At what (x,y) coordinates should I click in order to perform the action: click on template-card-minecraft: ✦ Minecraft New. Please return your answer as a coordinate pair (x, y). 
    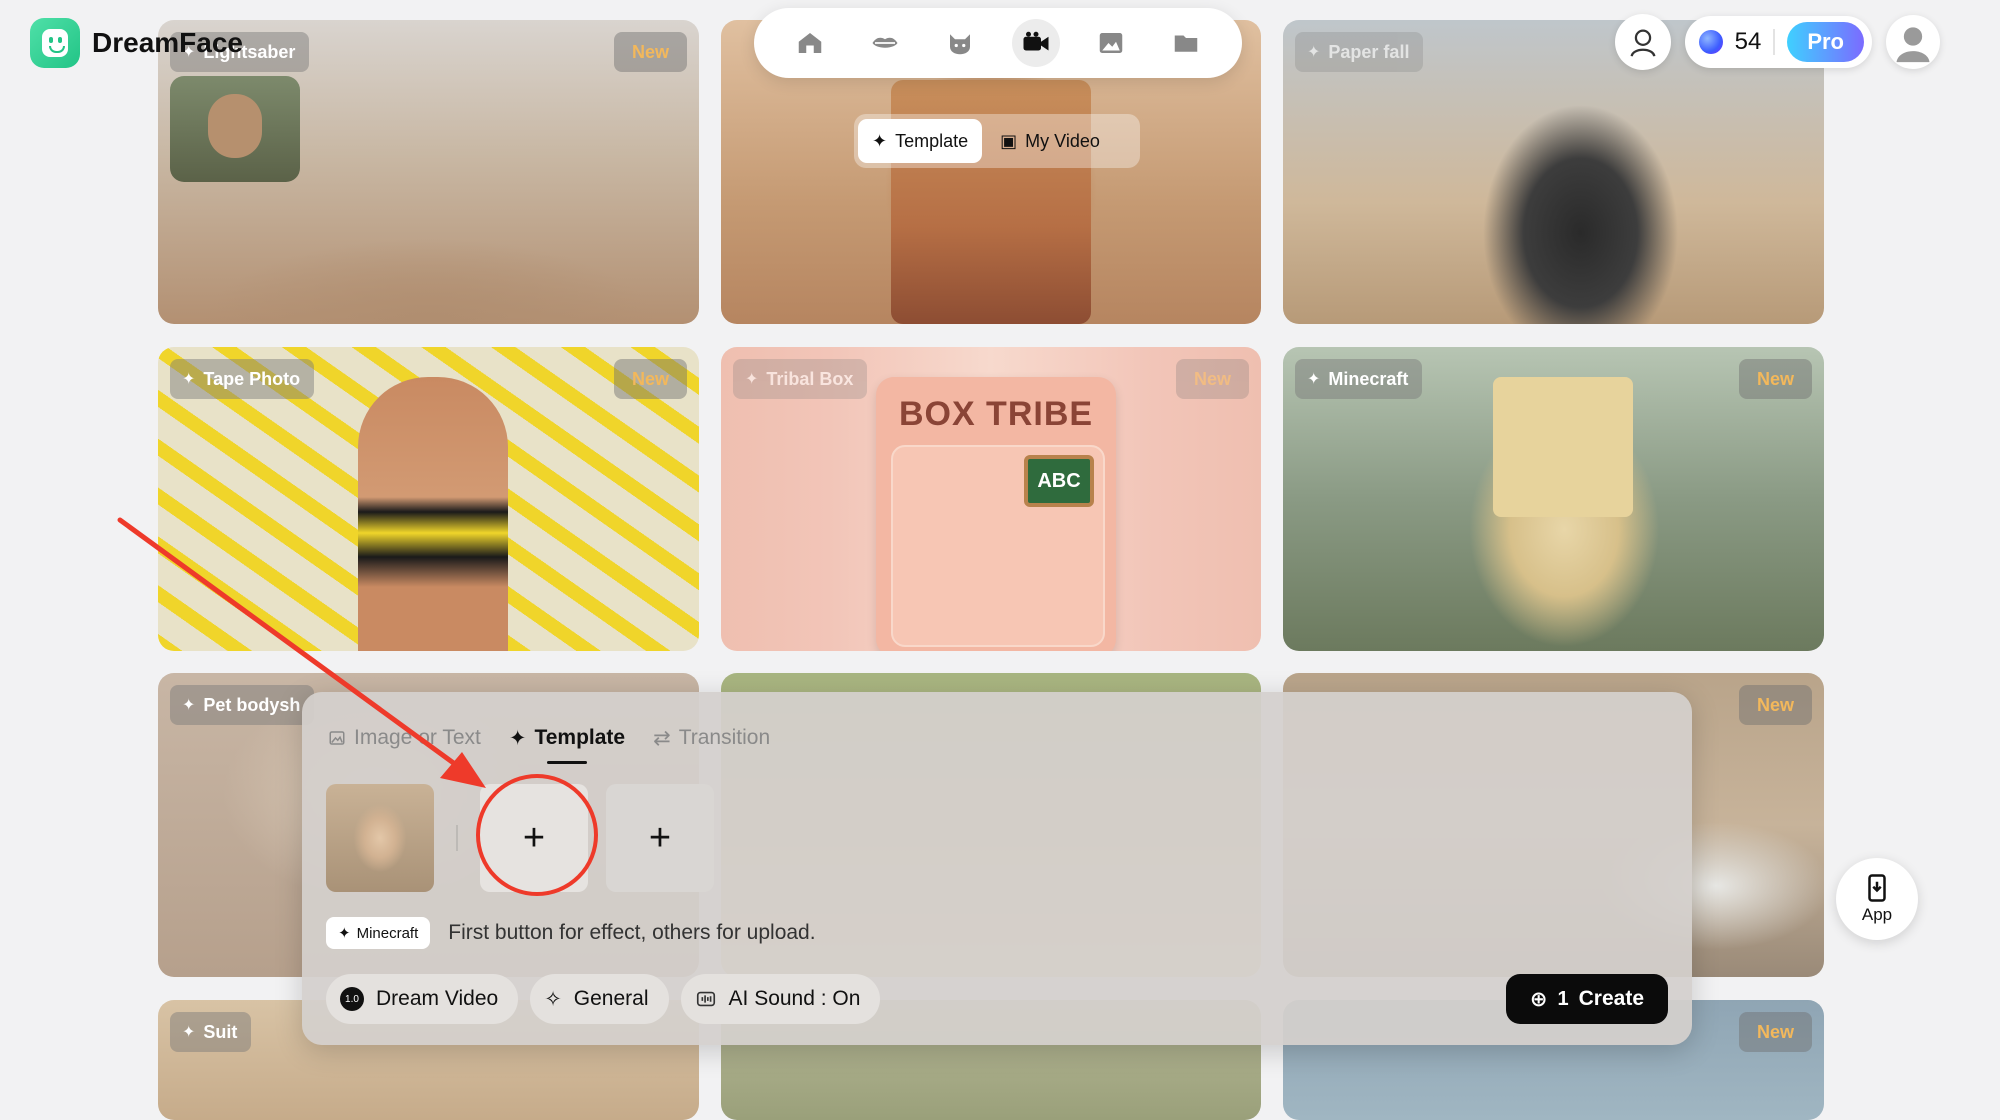
    Looking at the image, I should click on (1553, 499).